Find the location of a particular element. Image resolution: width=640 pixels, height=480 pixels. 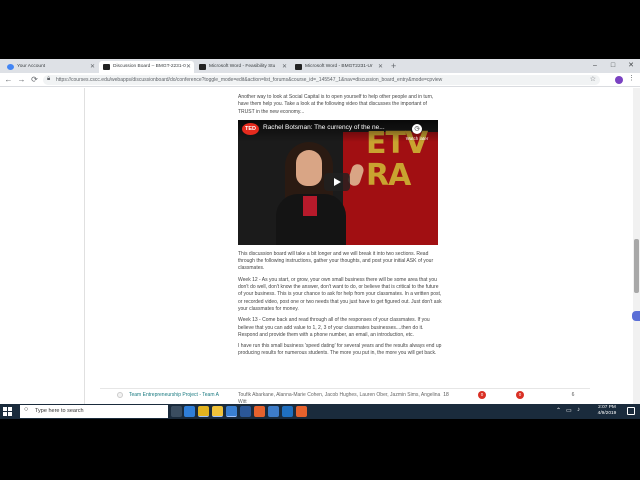

scrollbar-thumb is located at coordinates (636, 266).